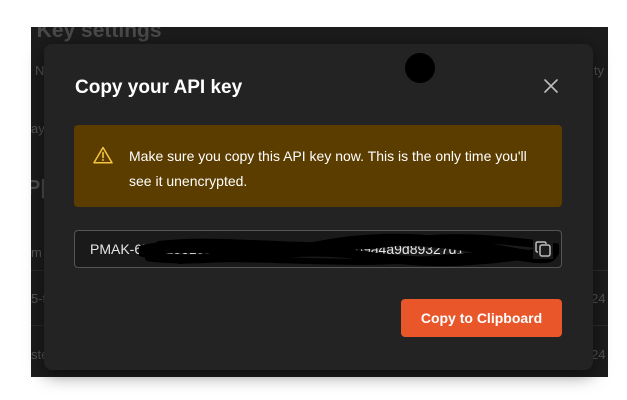 The width and height of the screenshot is (627, 400). I want to click on dialog-title: Copy your API key, so click(159, 87).